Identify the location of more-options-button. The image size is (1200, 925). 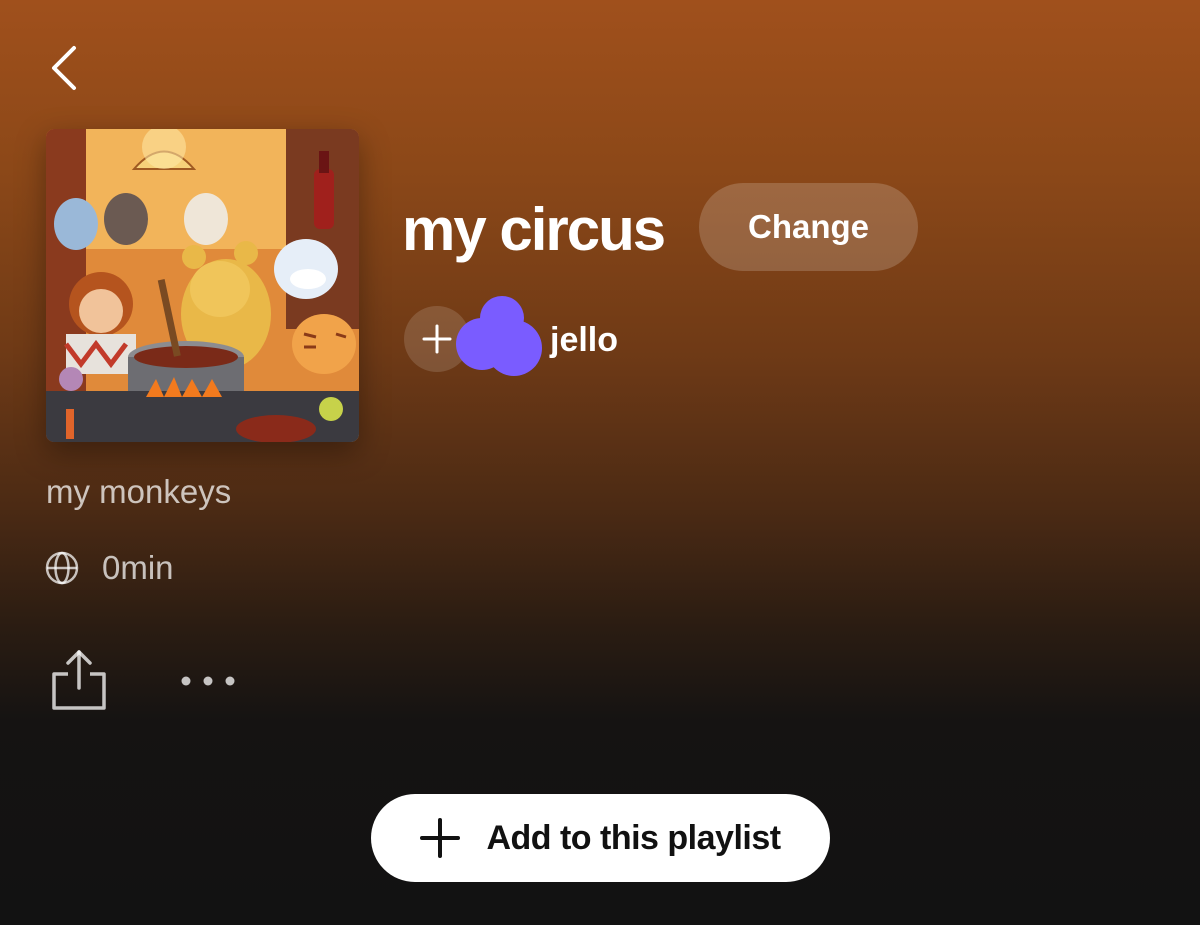
(208, 681).